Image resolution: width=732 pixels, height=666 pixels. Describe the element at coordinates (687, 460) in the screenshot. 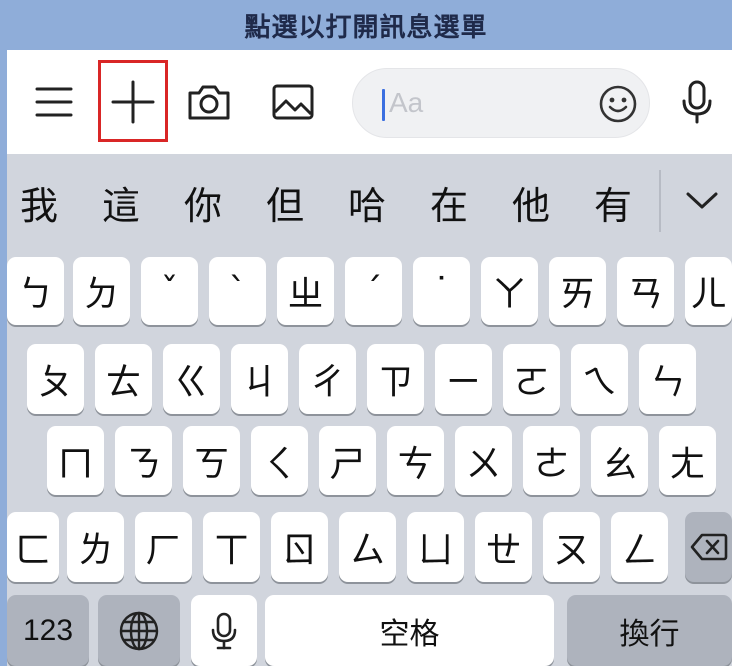

I see `key-zhuyin: ㄤ` at that location.